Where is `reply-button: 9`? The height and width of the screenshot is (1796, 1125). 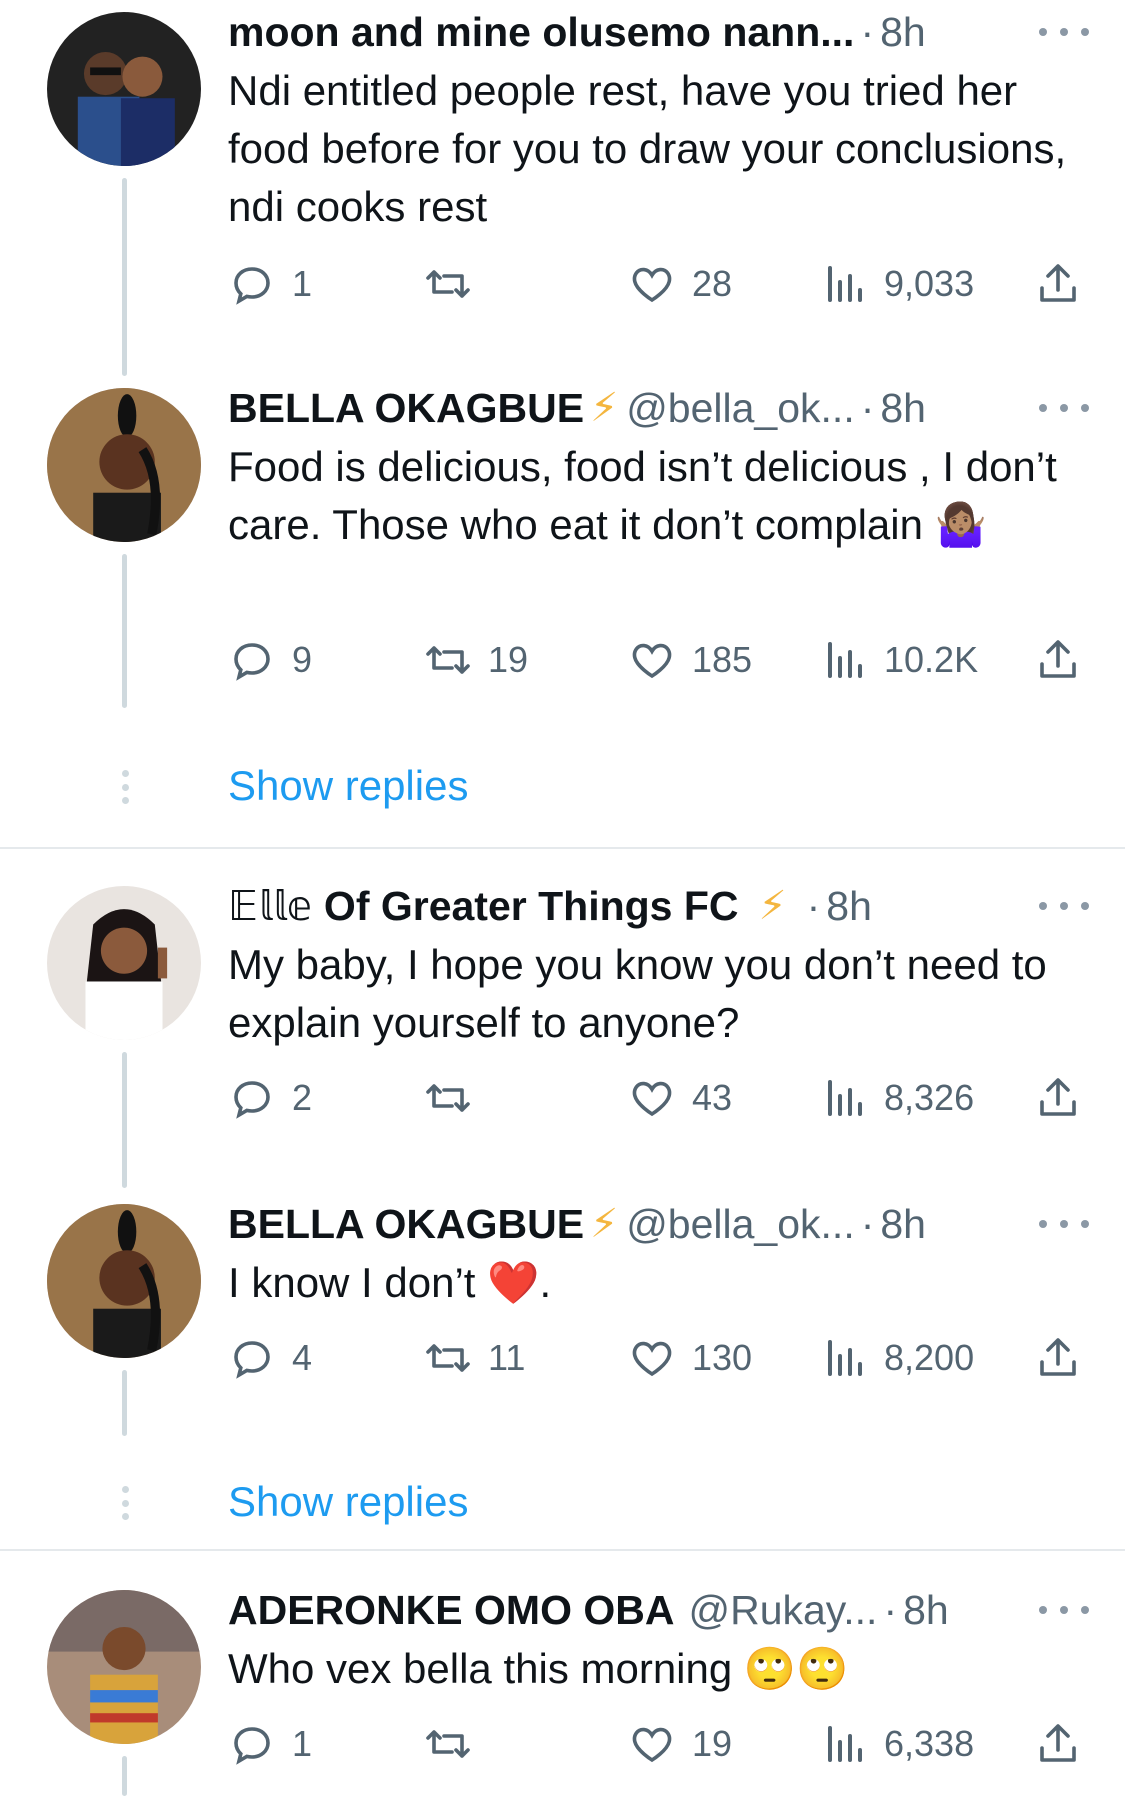 reply-button: 9 is located at coordinates (270, 660).